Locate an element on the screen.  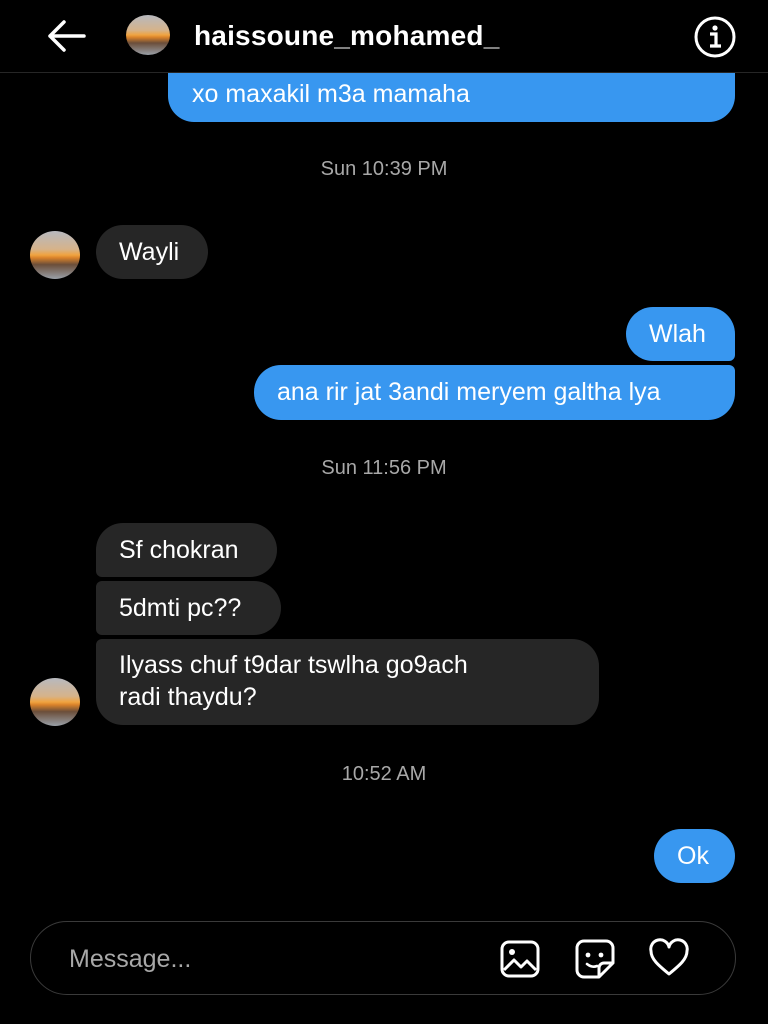
message-outgoing: ana rir jat 3andi meryem galtha lya is located at coordinates (494, 392).